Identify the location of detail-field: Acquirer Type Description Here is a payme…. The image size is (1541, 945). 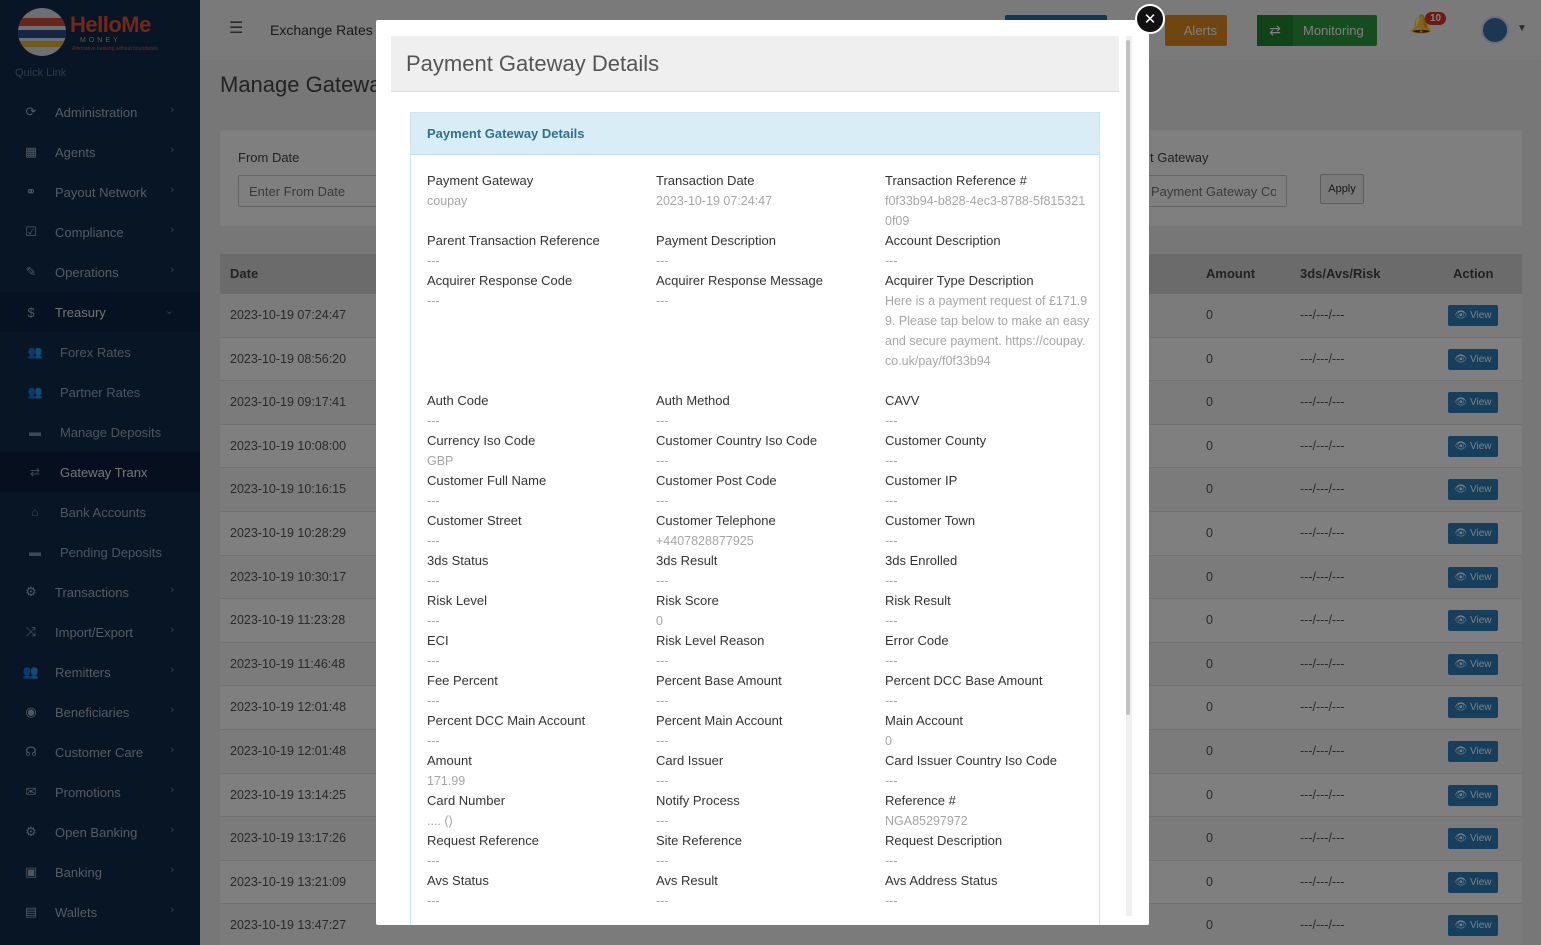
(987, 321).